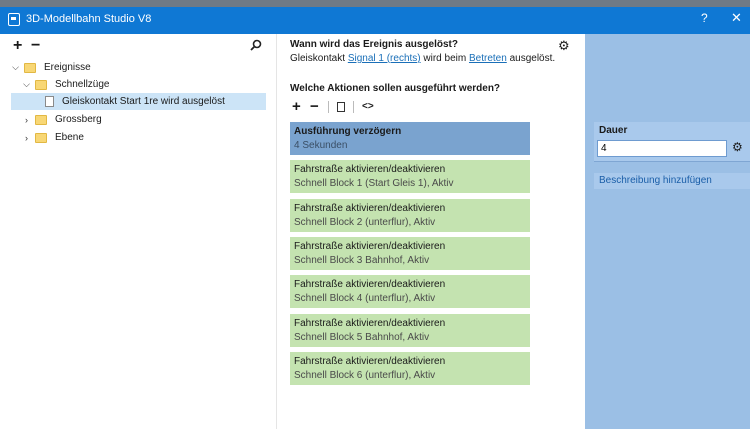 The height and width of the screenshot is (429, 750). I want to click on action-title: Ausführung verzögern, so click(348, 131).